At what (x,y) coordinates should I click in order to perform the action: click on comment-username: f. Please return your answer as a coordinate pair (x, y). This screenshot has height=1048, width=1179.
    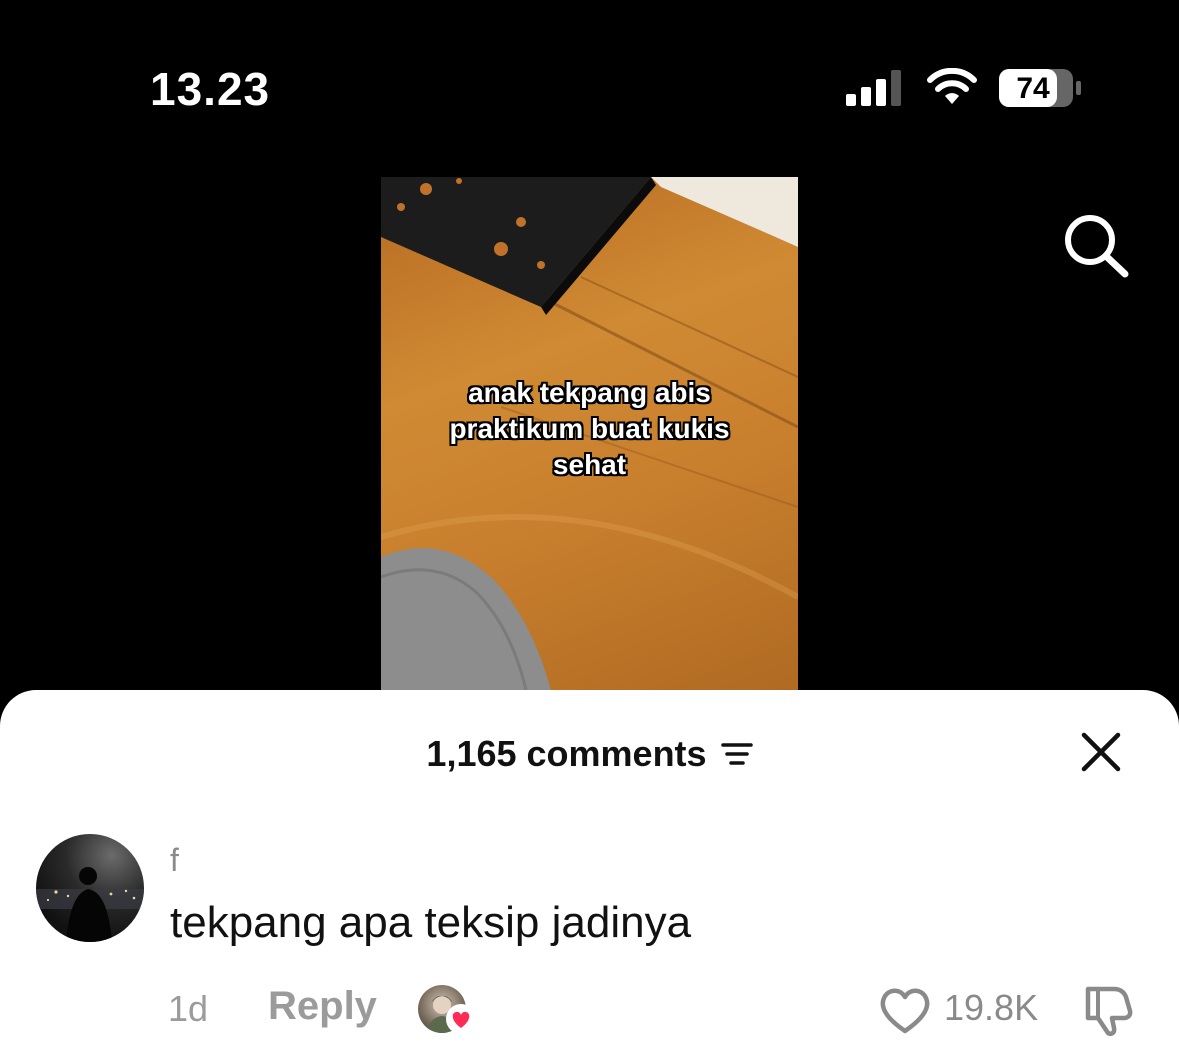
    Looking at the image, I should click on (174, 860).